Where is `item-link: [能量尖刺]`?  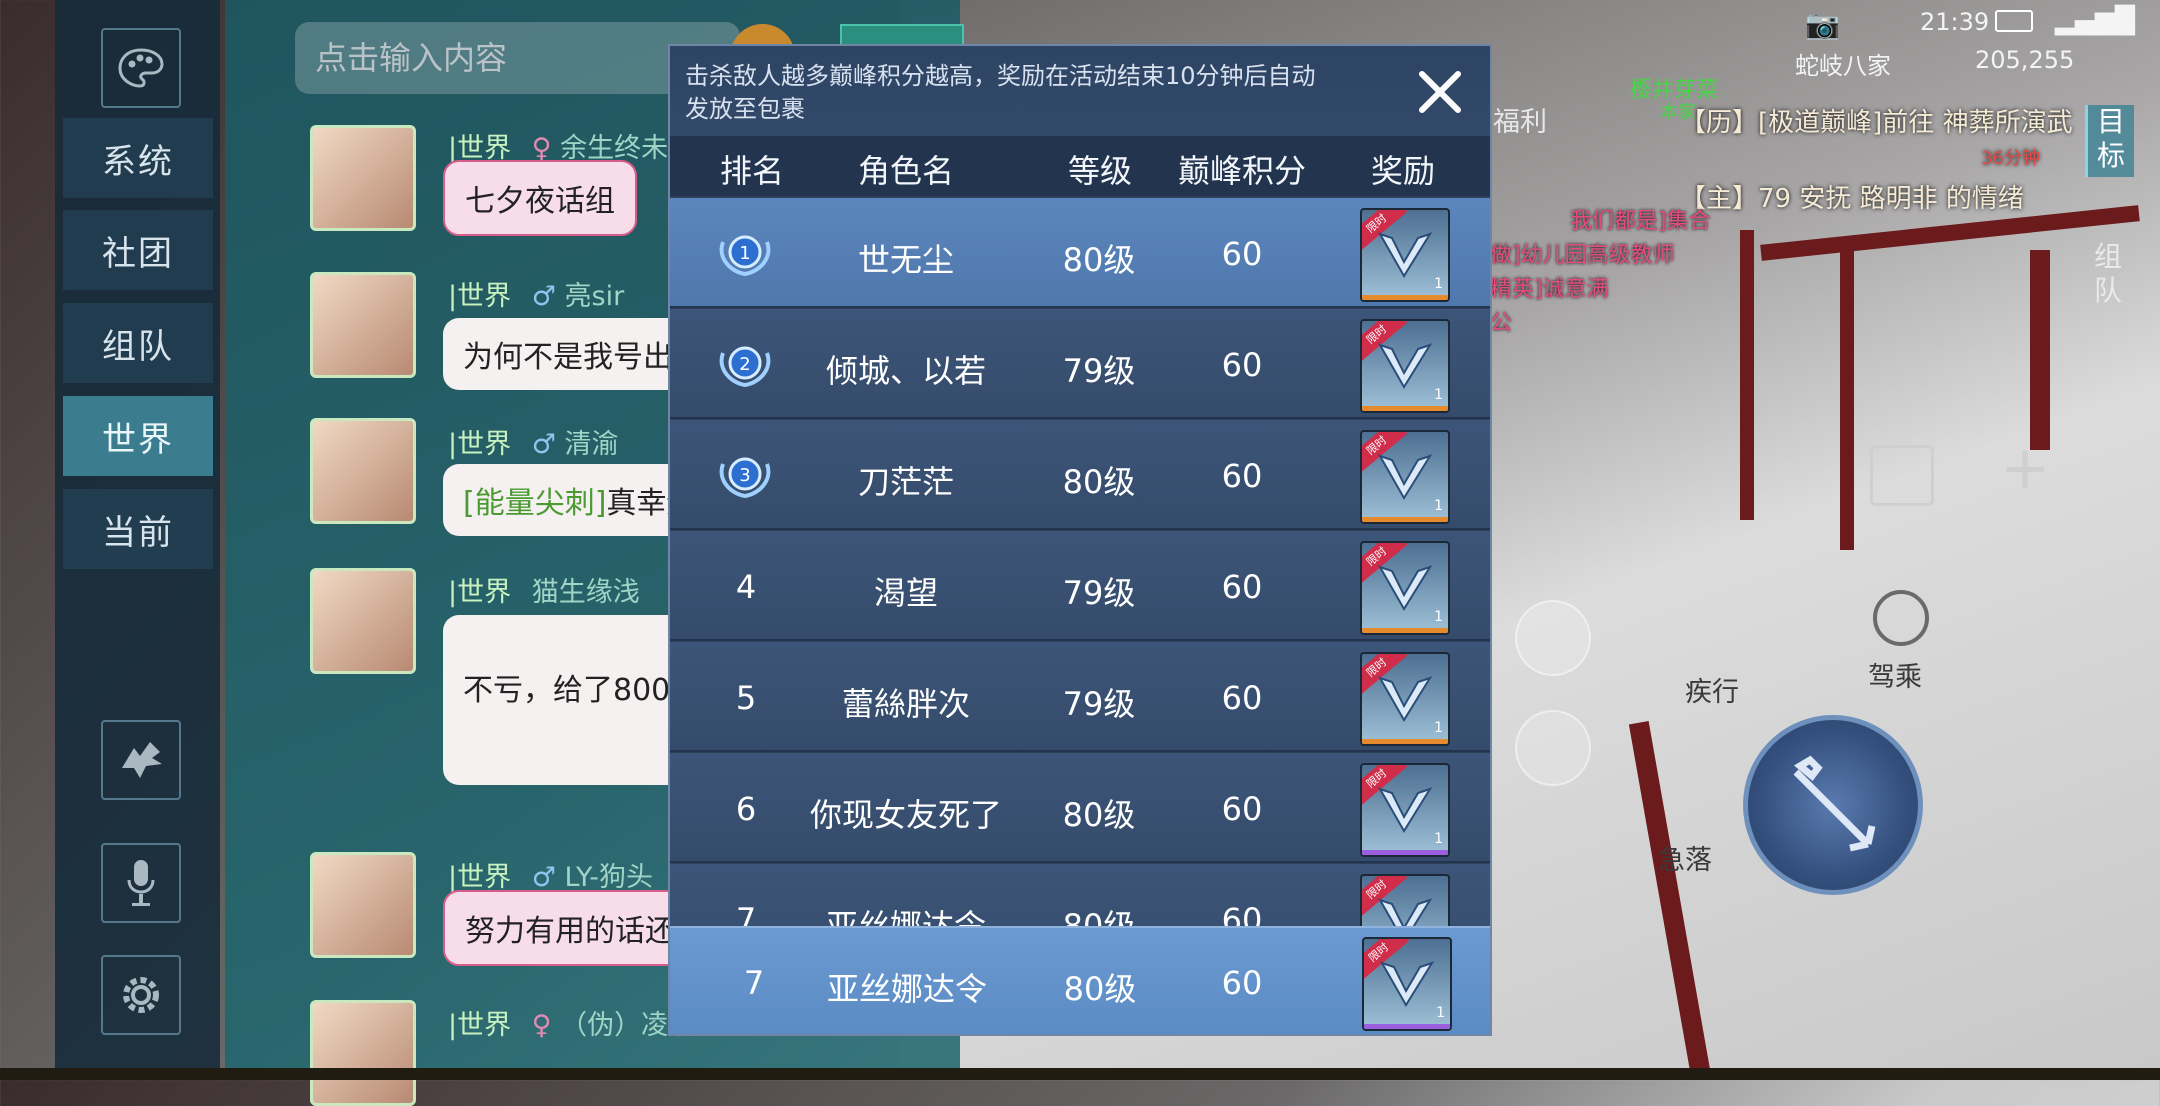 item-link: [能量尖刺] is located at coordinates (534, 503).